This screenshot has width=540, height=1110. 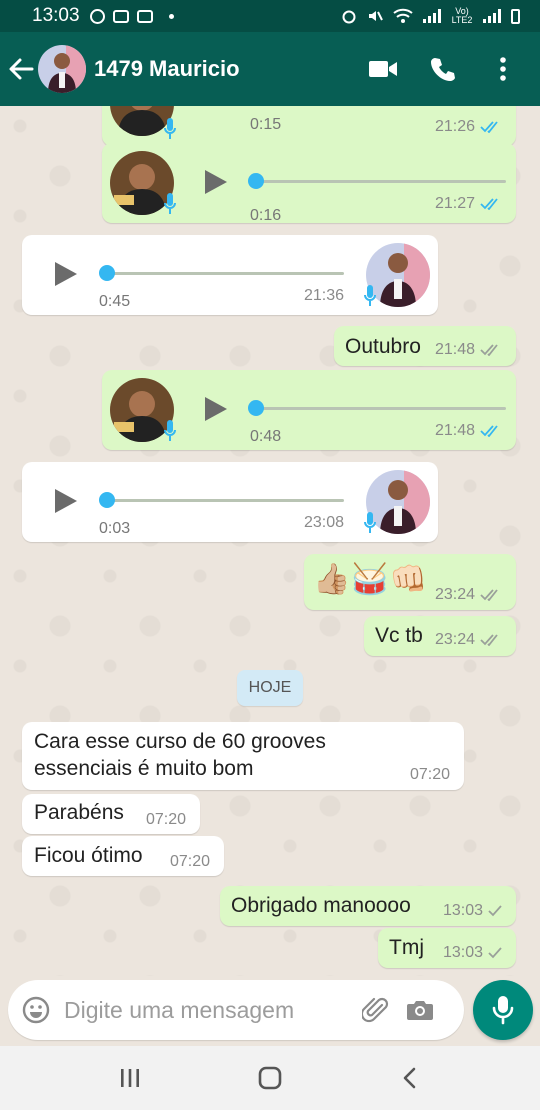 What do you see at coordinates (266, 215) in the screenshot?
I see `voice-duration: 0:16` at bounding box center [266, 215].